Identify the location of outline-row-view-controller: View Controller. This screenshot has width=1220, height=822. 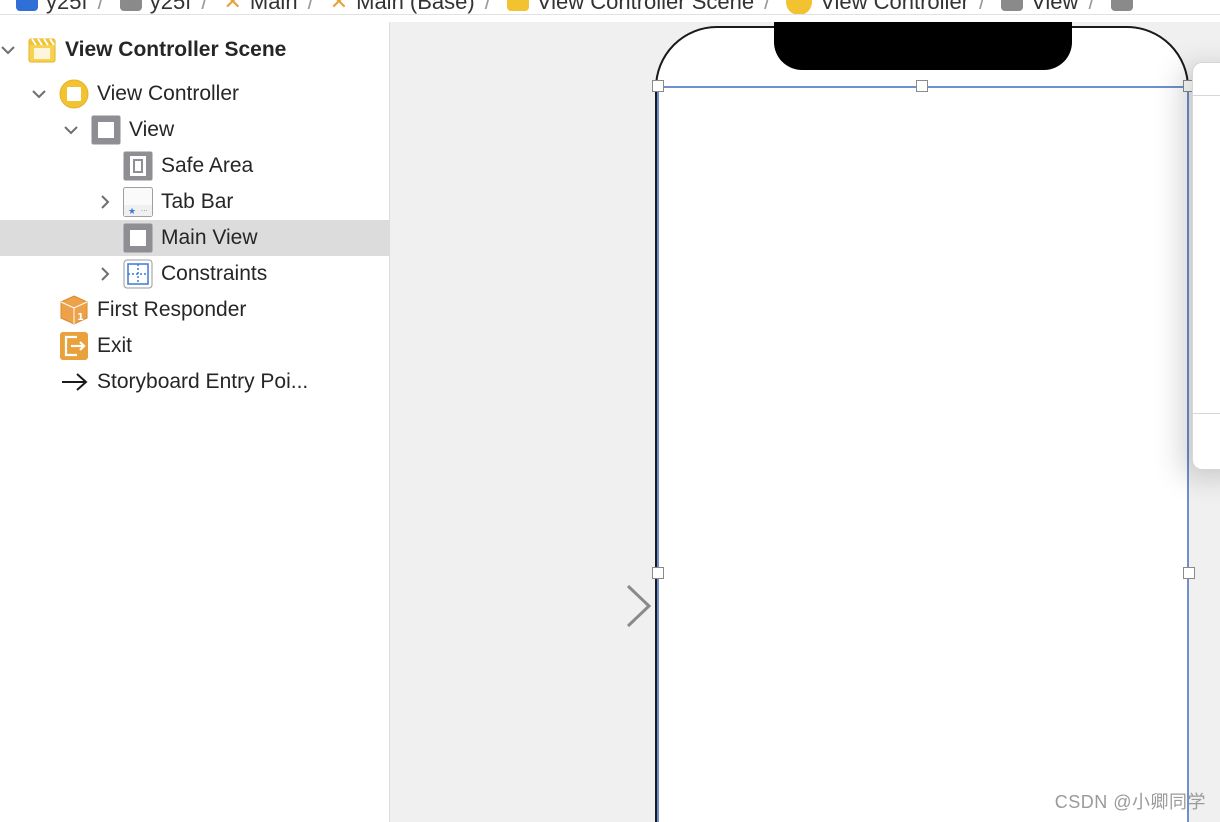
(194, 94).